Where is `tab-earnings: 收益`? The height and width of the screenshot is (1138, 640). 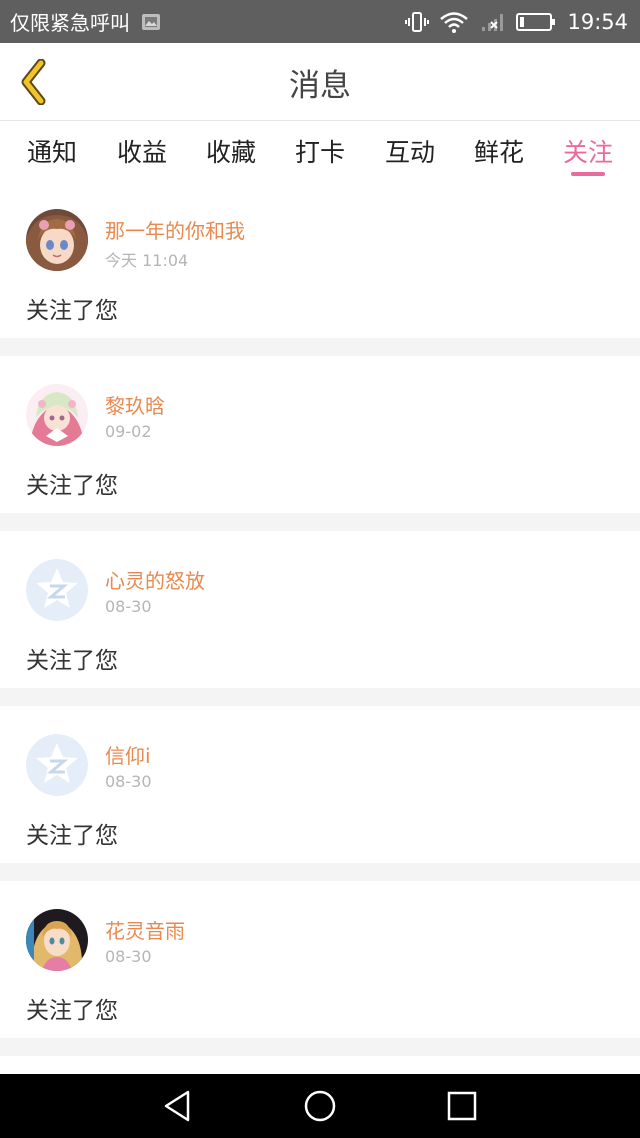 tab-earnings: 收益 is located at coordinates (142, 151).